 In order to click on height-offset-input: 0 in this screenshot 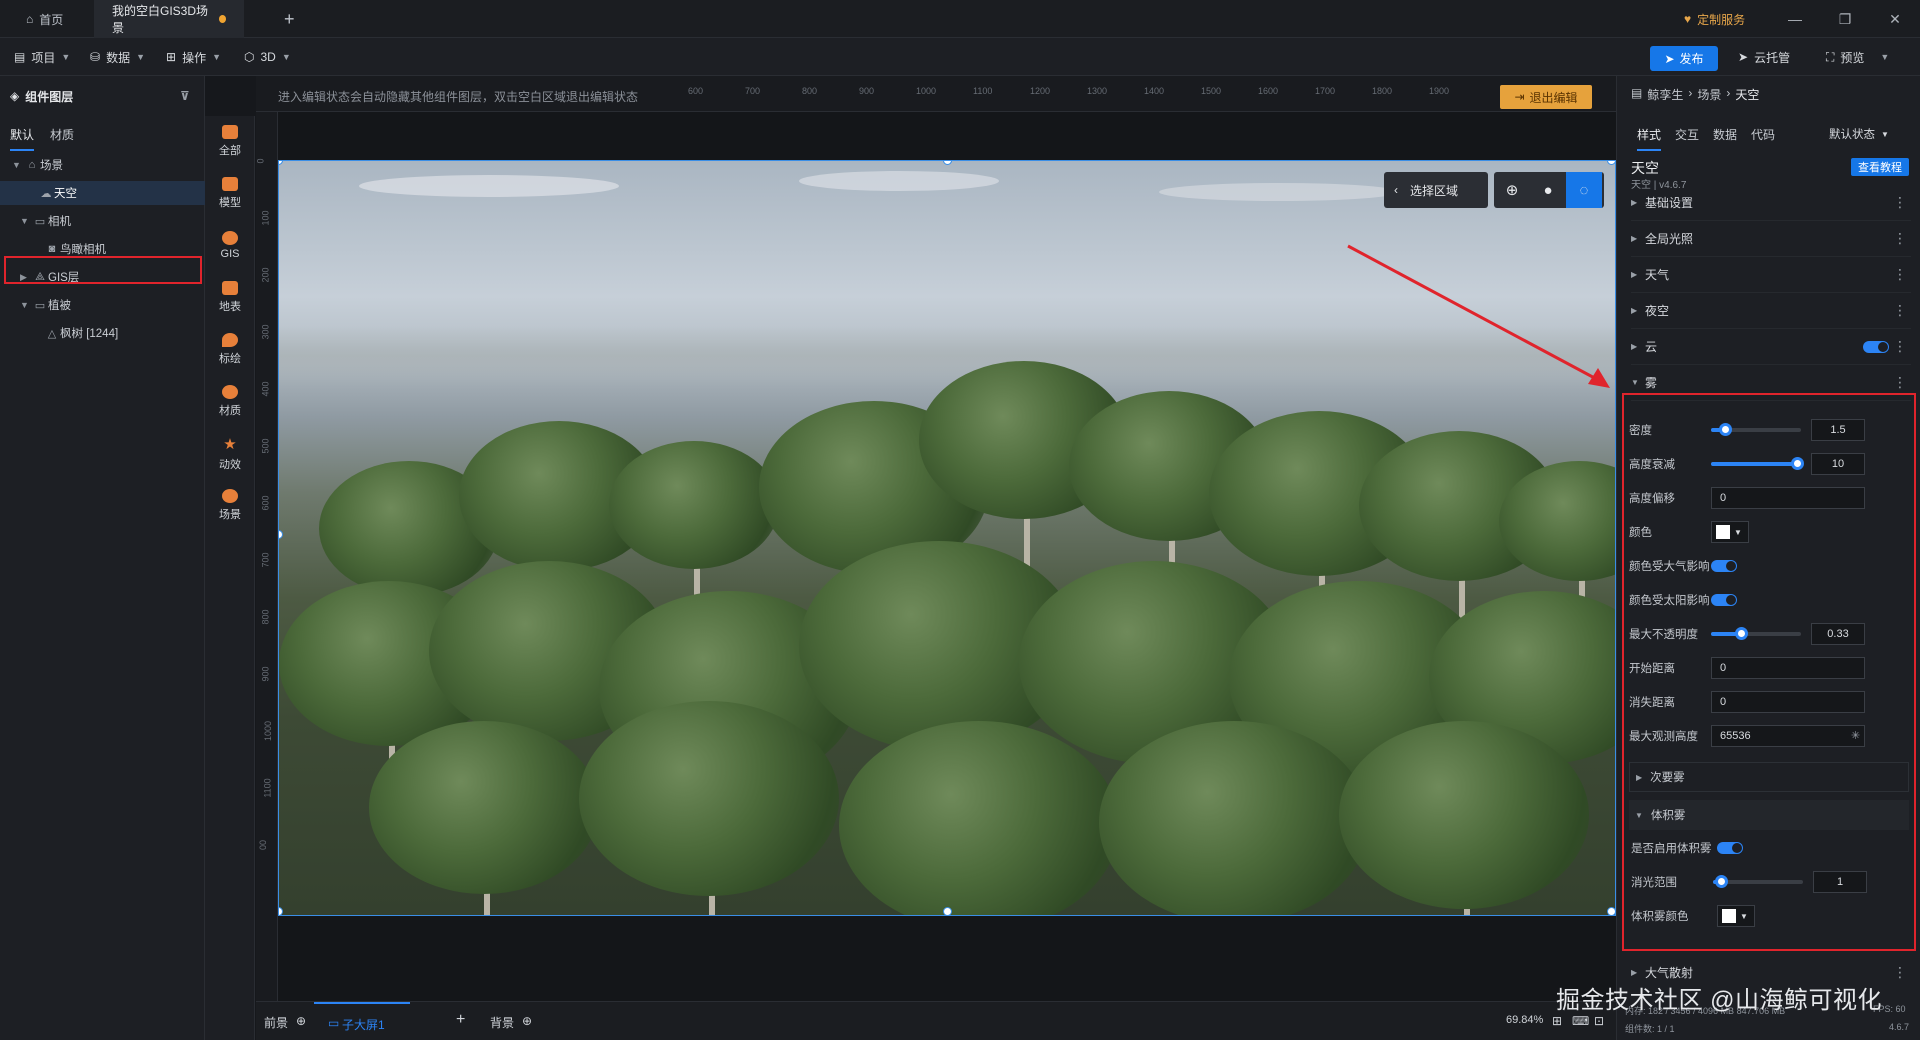, I will do `click(1788, 498)`.